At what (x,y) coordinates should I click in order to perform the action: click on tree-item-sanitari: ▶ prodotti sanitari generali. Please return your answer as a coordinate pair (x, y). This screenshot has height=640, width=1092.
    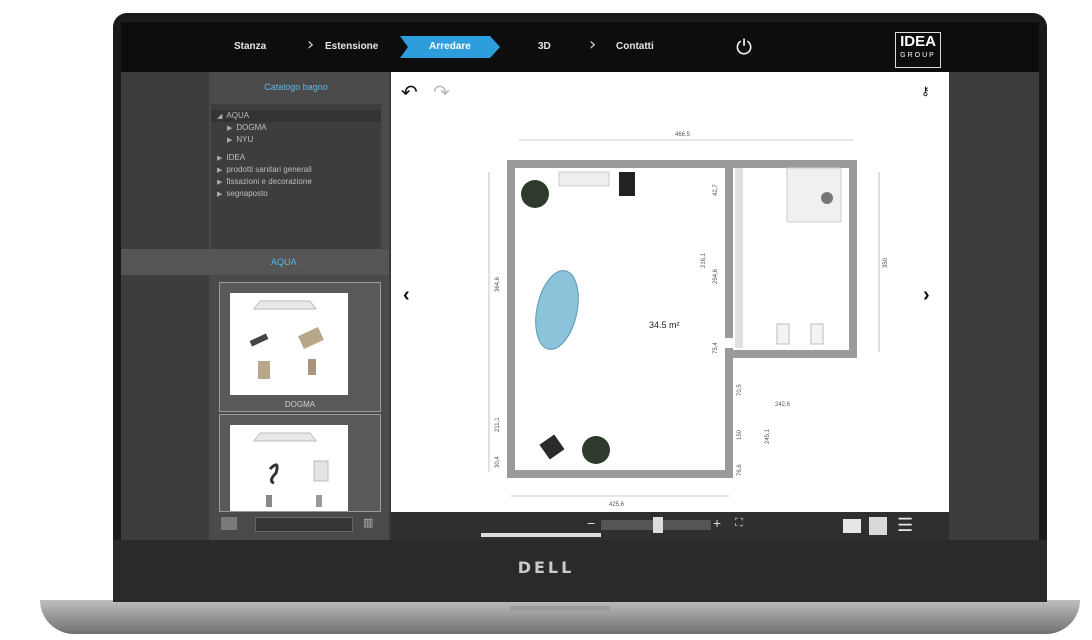
    Looking at the image, I should click on (264, 170).